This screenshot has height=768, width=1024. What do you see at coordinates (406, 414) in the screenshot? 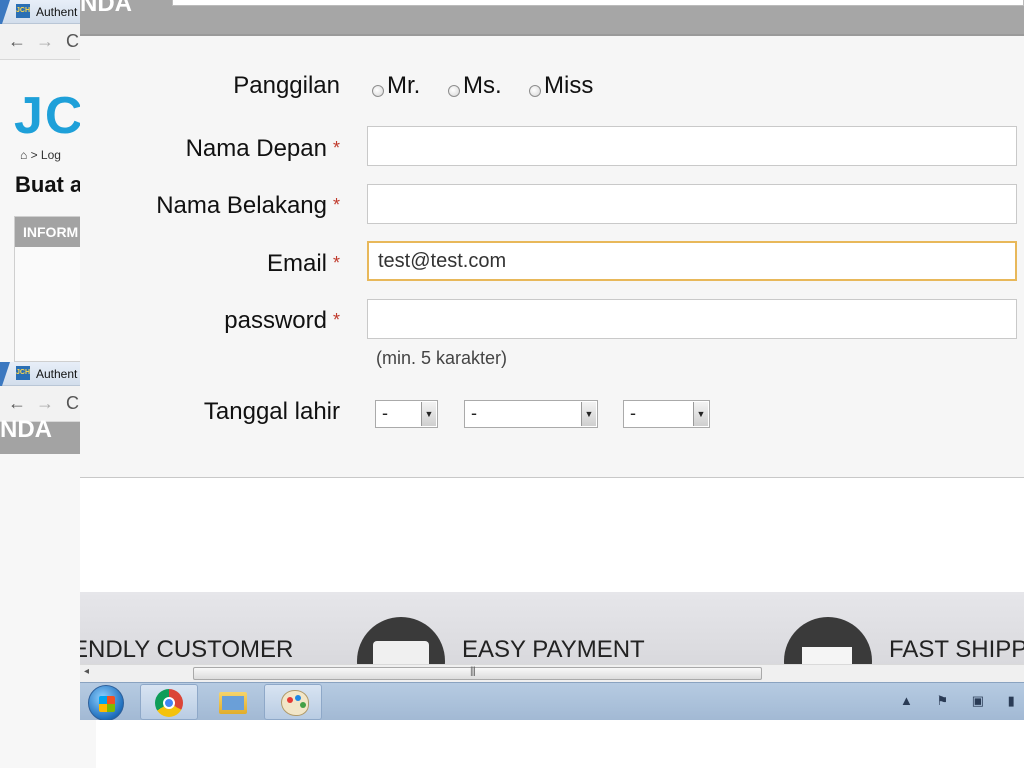
I see `birthdate-day-select: - ▼` at bounding box center [406, 414].